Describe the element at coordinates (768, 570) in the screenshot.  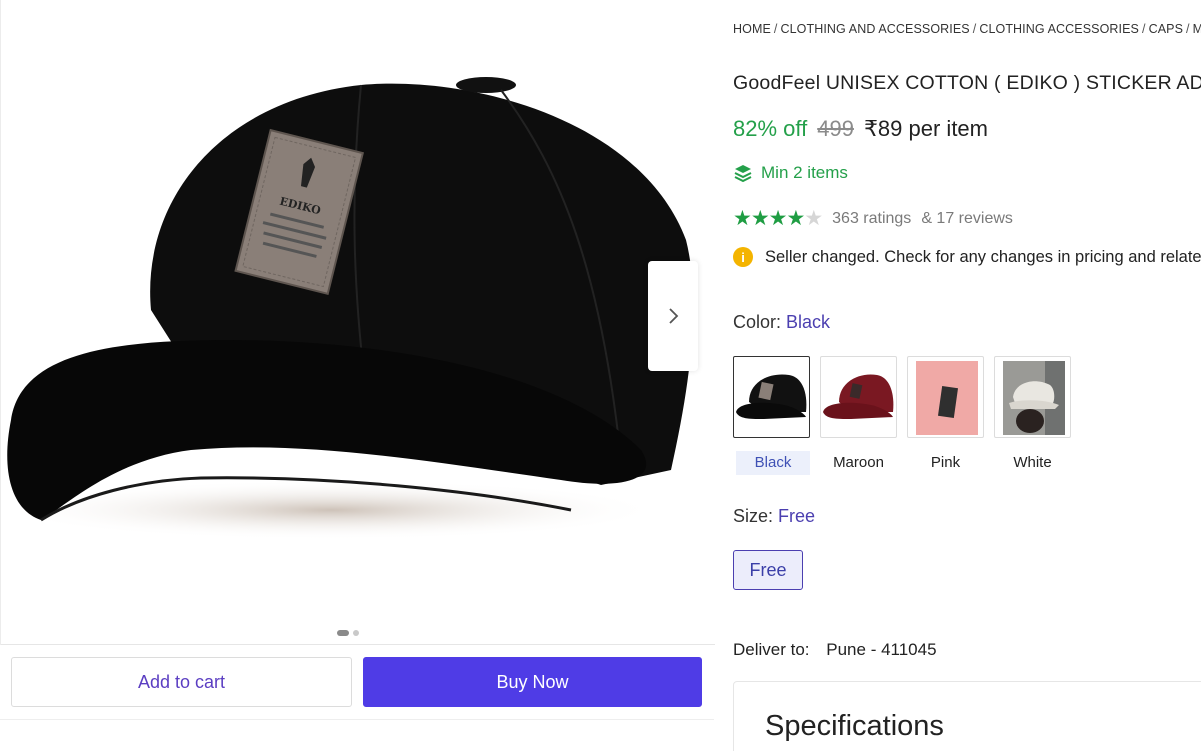
I see `size-option-free: Free` at that location.